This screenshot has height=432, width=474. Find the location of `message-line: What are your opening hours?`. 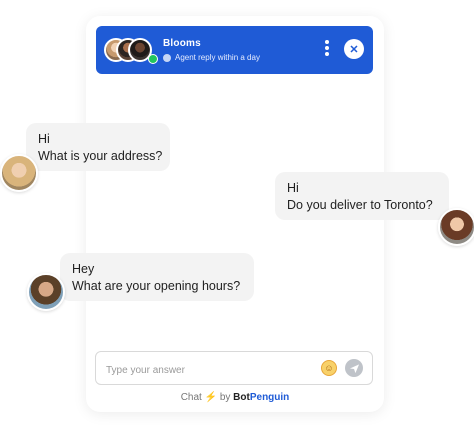

message-line: What are your opening hours? is located at coordinates (156, 286).